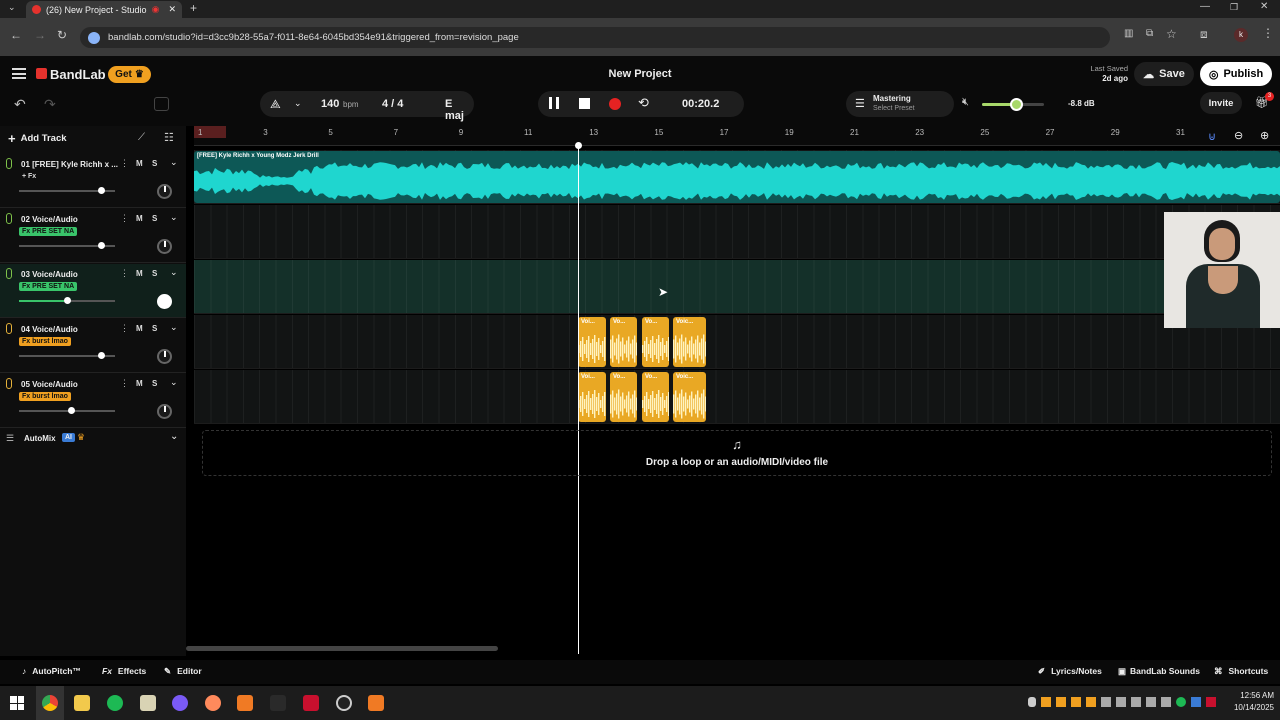  Describe the element at coordinates (141, 137) in the screenshot. I see `tuning-fork-icon: ⟋` at that location.